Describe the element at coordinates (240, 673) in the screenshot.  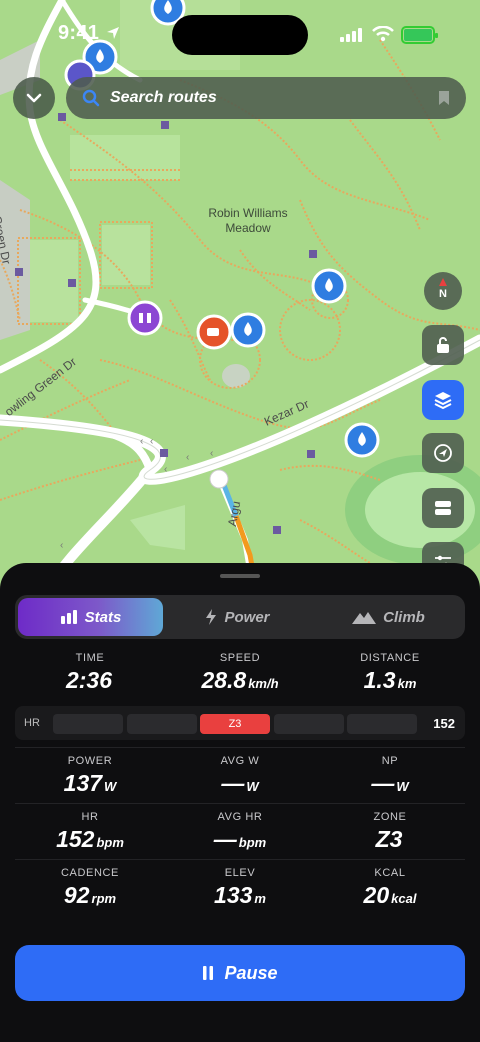
I see `metric-speed: SPEED 28.8 km/h` at that location.